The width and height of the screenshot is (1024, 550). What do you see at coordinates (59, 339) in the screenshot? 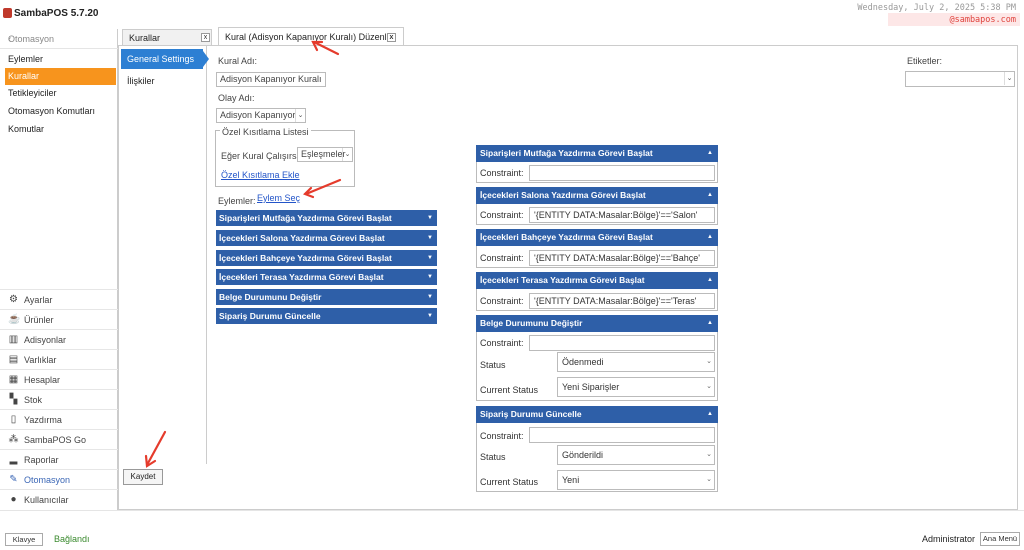
I see `module-adisyonlar: ▥ Adisyonlar` at bounding box center [59, 339].